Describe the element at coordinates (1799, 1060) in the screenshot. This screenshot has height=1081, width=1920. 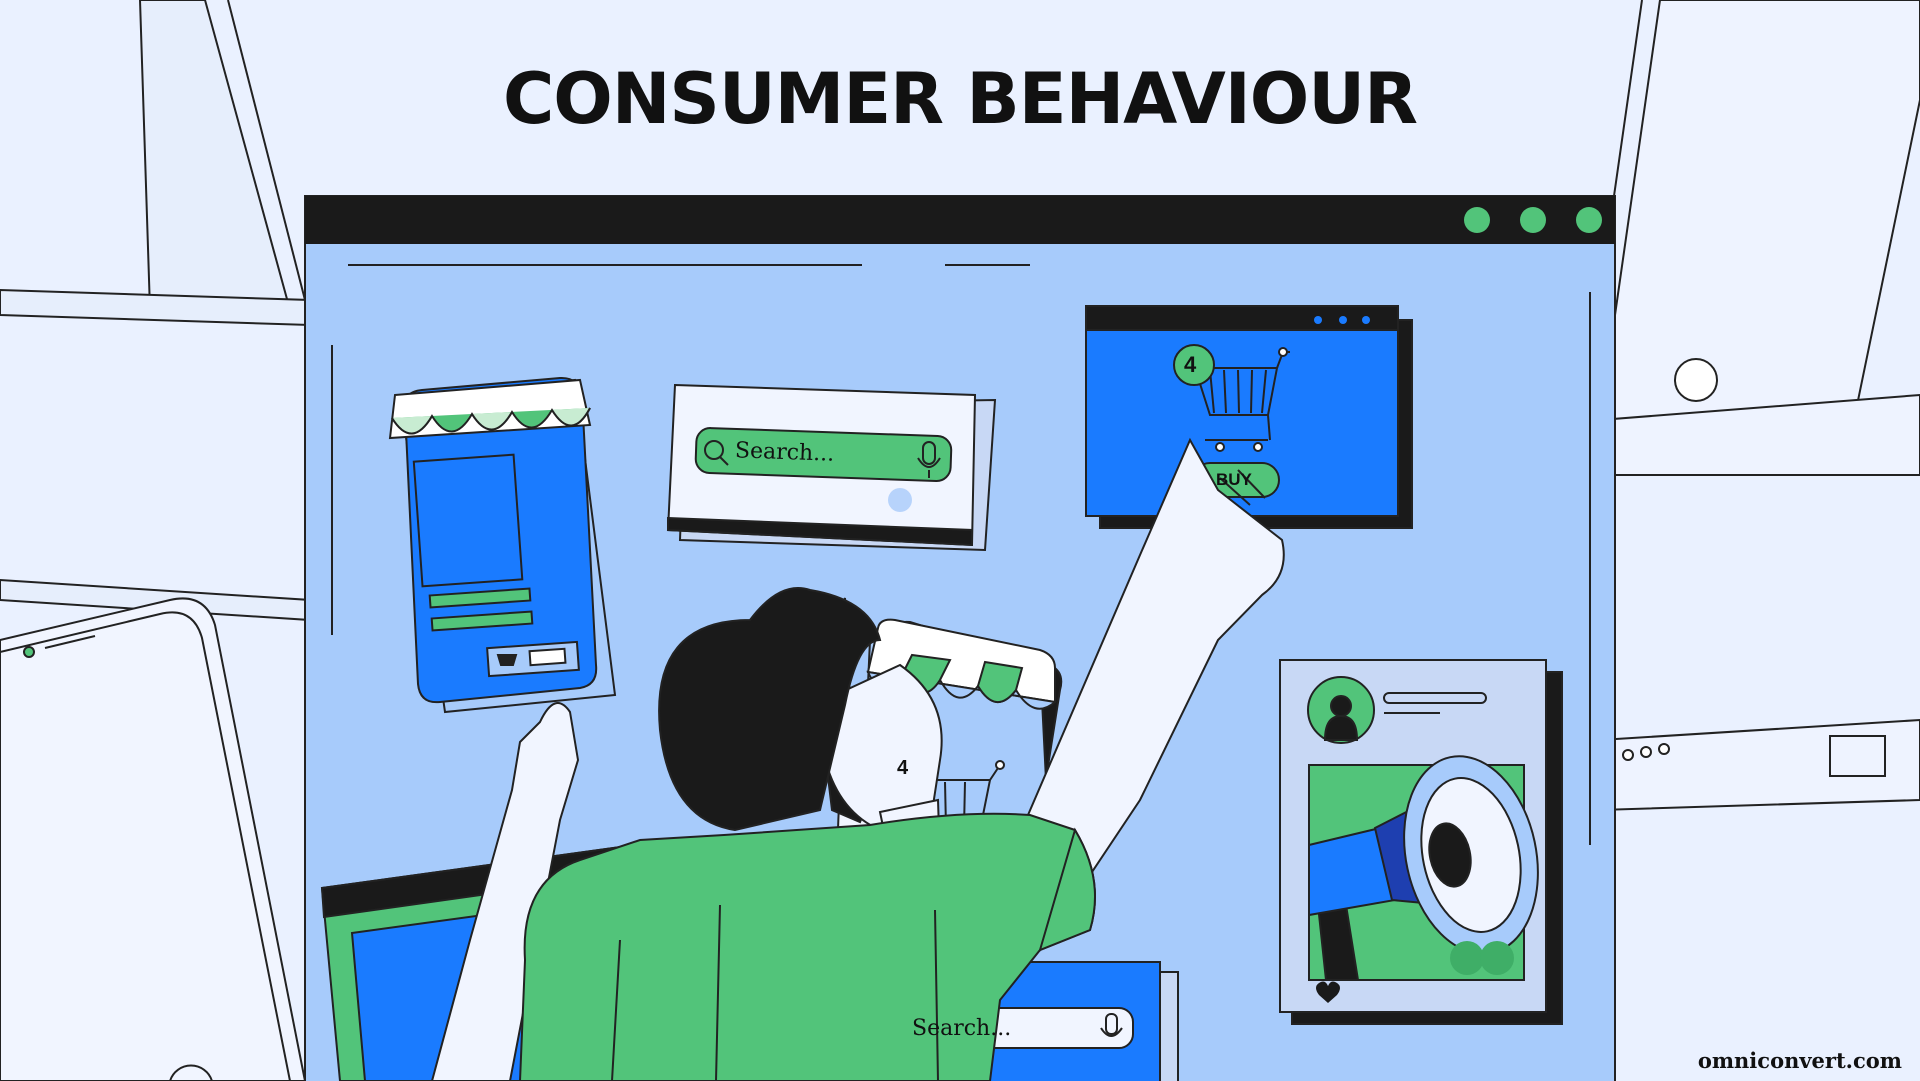
I see `brand-watermark: omniconvert.com` at that location.